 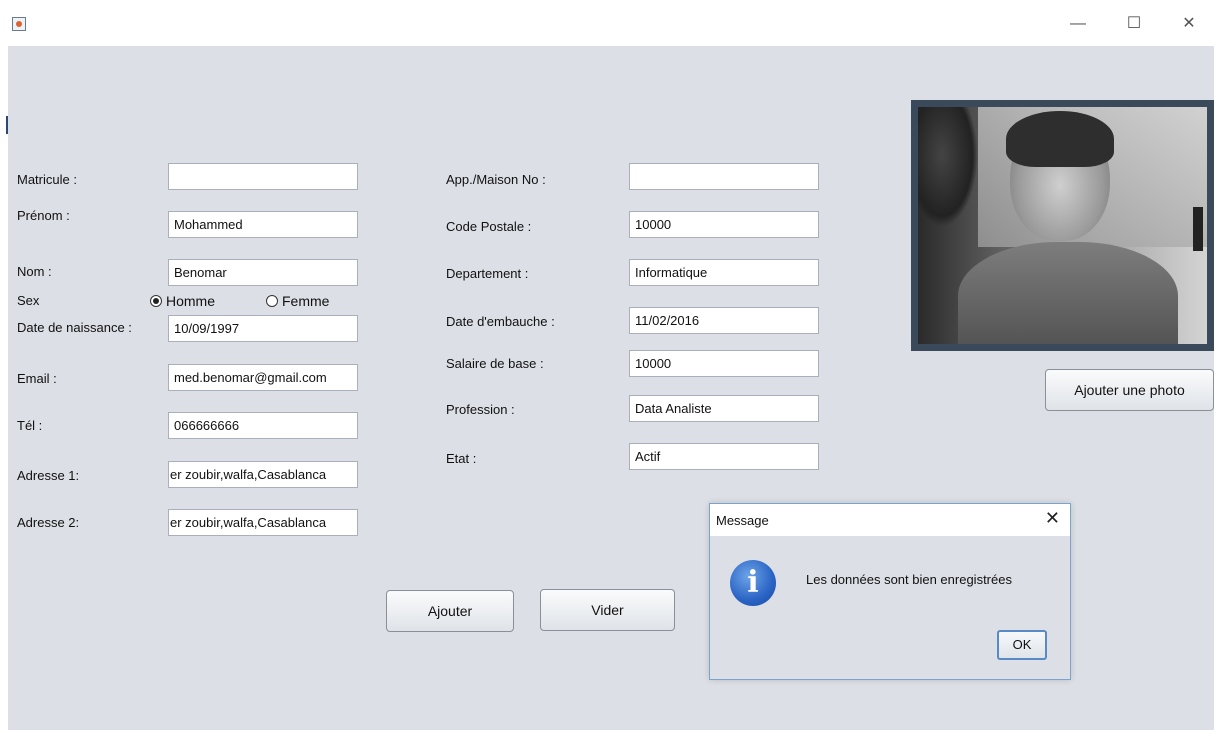 What do you see at coordinates (724, 456) in the screenshot?
I see `etat-field: Actif` at bounding box center [724, 456].